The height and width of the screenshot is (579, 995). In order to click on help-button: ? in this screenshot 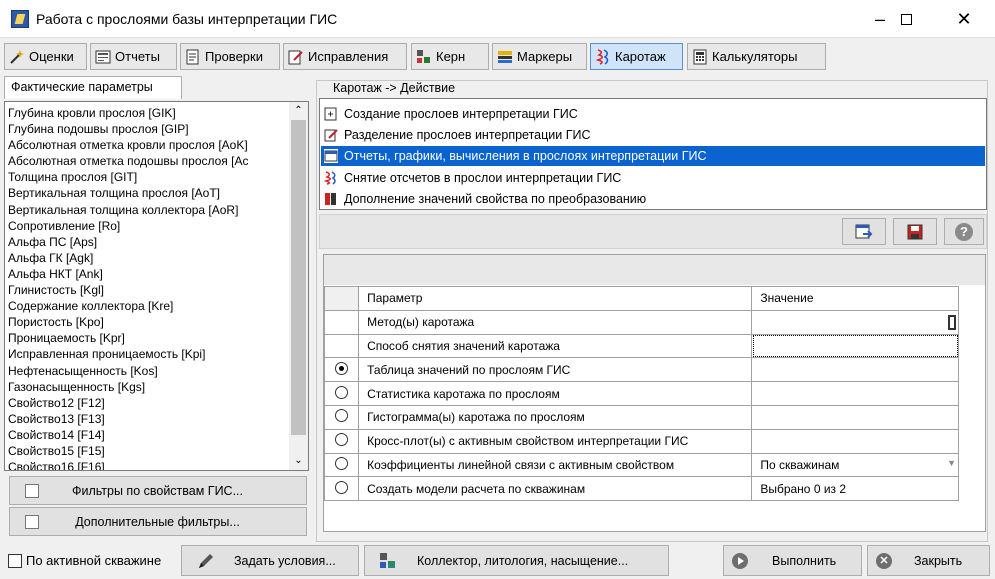, I will do `click(964, 231)`.